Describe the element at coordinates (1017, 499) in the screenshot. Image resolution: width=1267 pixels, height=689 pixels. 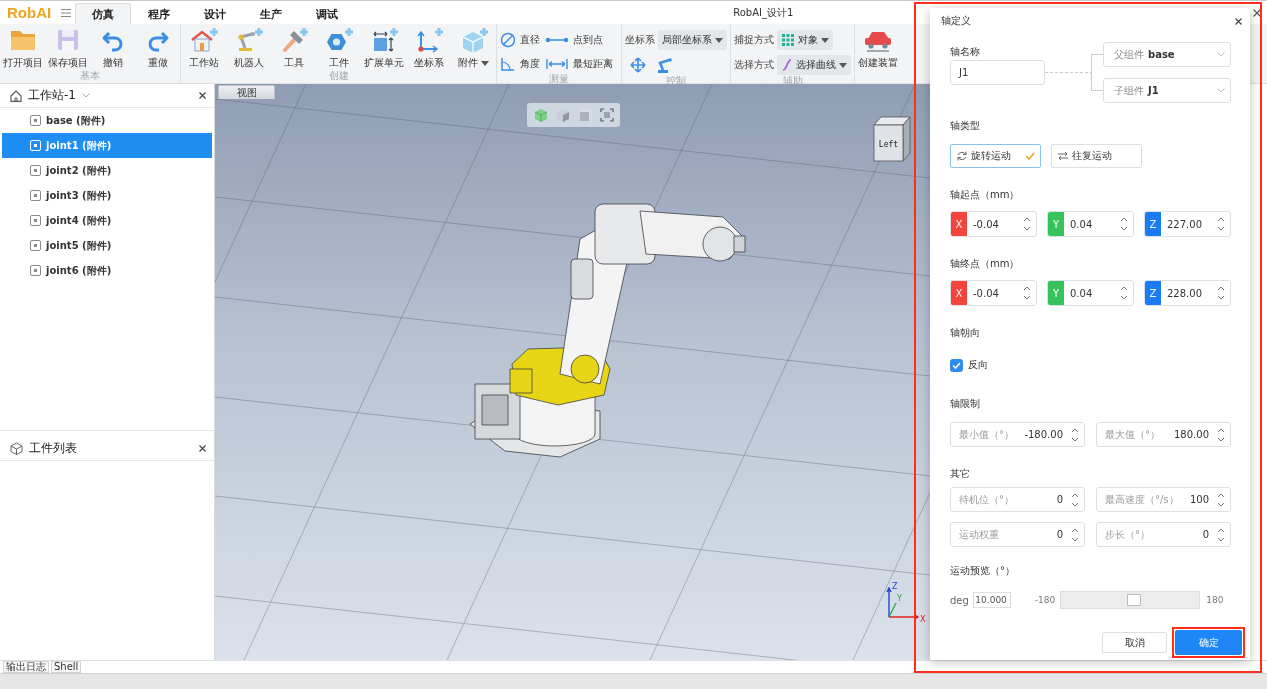
I see `number-field: 待机位（°） 0` at that location.